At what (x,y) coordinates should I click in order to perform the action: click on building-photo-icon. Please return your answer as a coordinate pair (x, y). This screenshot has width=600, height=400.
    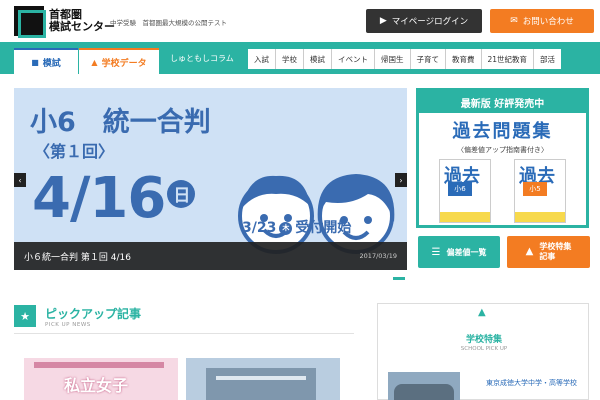
    Looking at the image, I should click on (261, 384).